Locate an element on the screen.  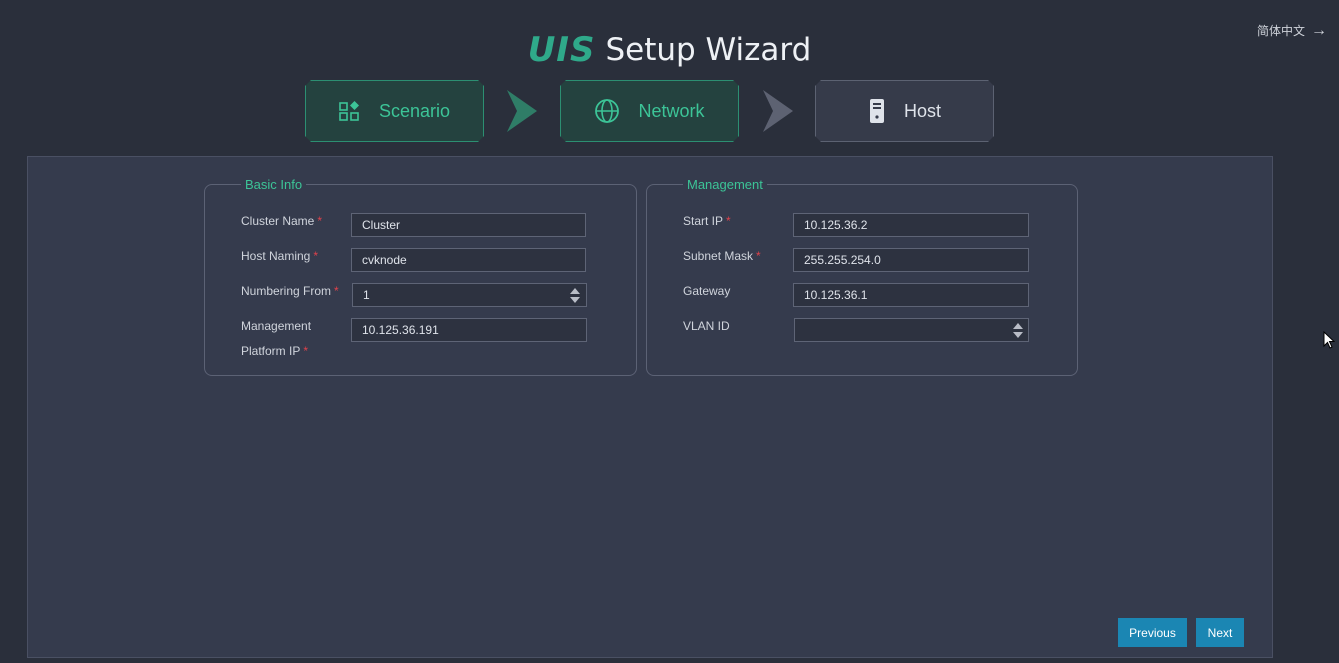
basic-info-legend: Basic Info is located at coordinates (274, 184).